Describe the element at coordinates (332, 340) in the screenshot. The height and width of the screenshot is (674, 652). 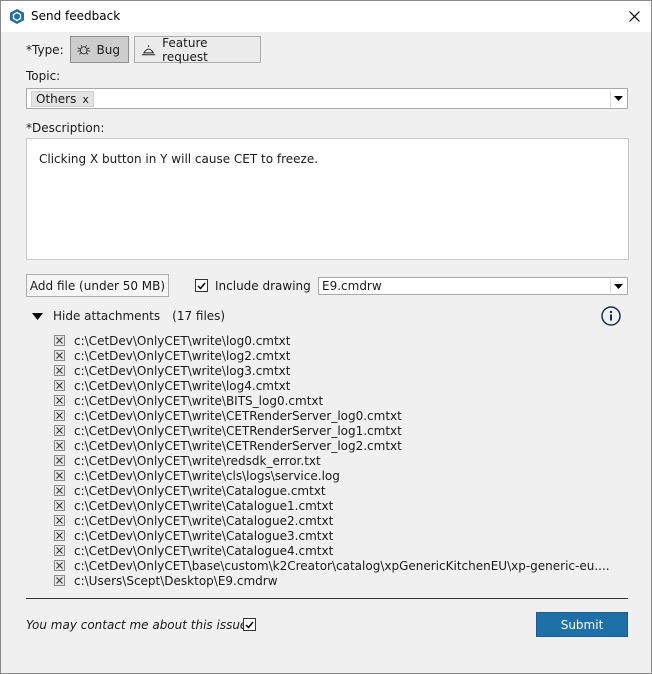
I see `attachment-row: c:\CetDev\OnlyCET\write\log0.cmtxt` at that location.